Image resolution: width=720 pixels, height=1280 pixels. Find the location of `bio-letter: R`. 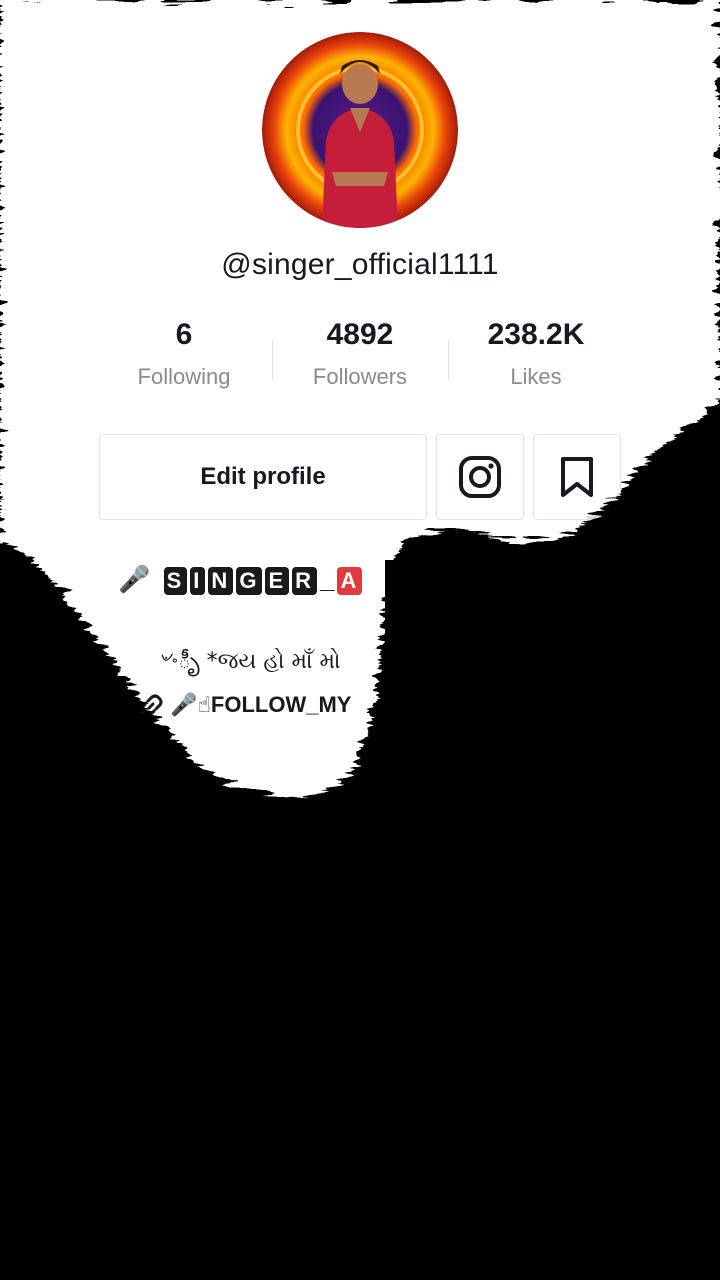

bio-letter: R is located at coordinates (305, 581).